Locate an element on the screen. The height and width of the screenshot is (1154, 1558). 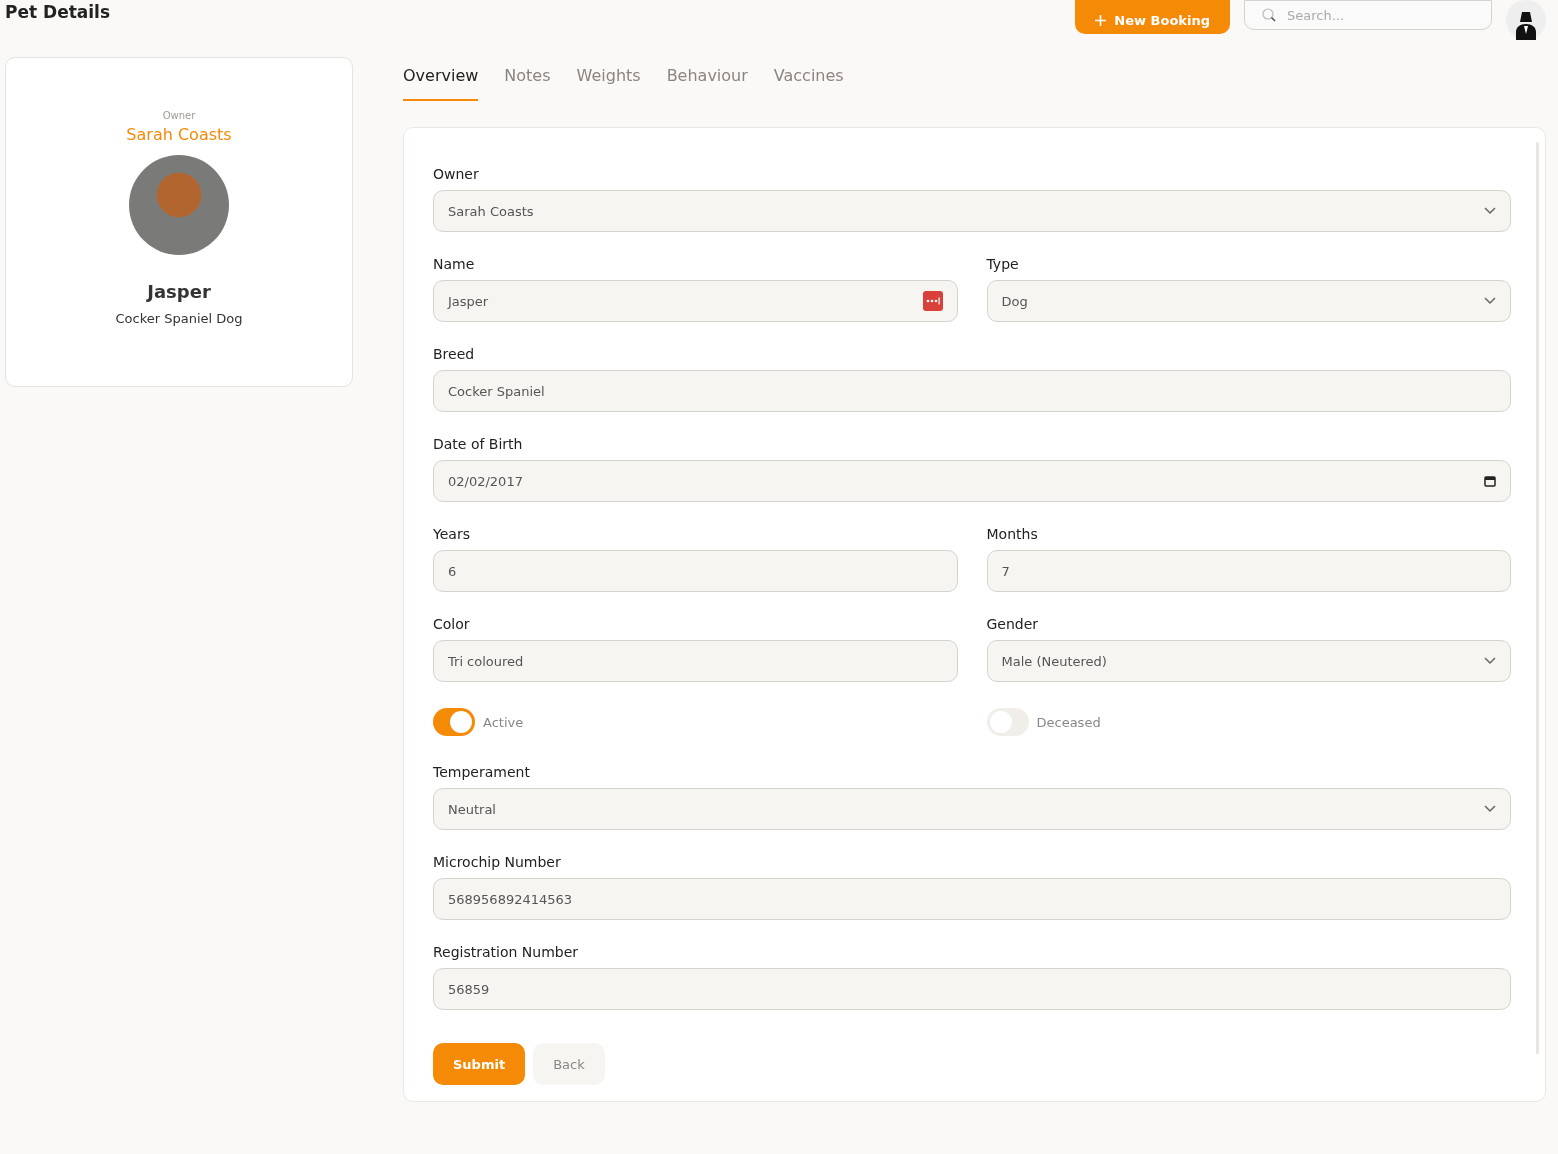
tab: Vaccines is located at coordinates (808, 79).